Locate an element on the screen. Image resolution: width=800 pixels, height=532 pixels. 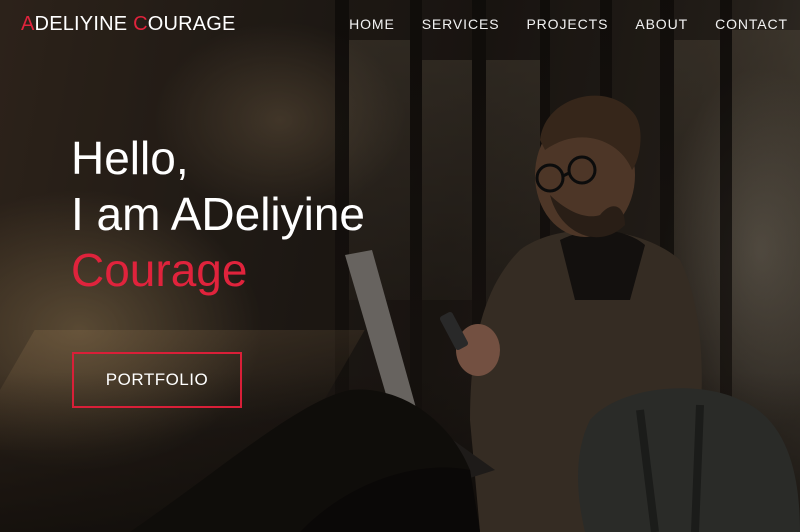
logo-text-part: DELIYINE is located at coordinates (81, 24).